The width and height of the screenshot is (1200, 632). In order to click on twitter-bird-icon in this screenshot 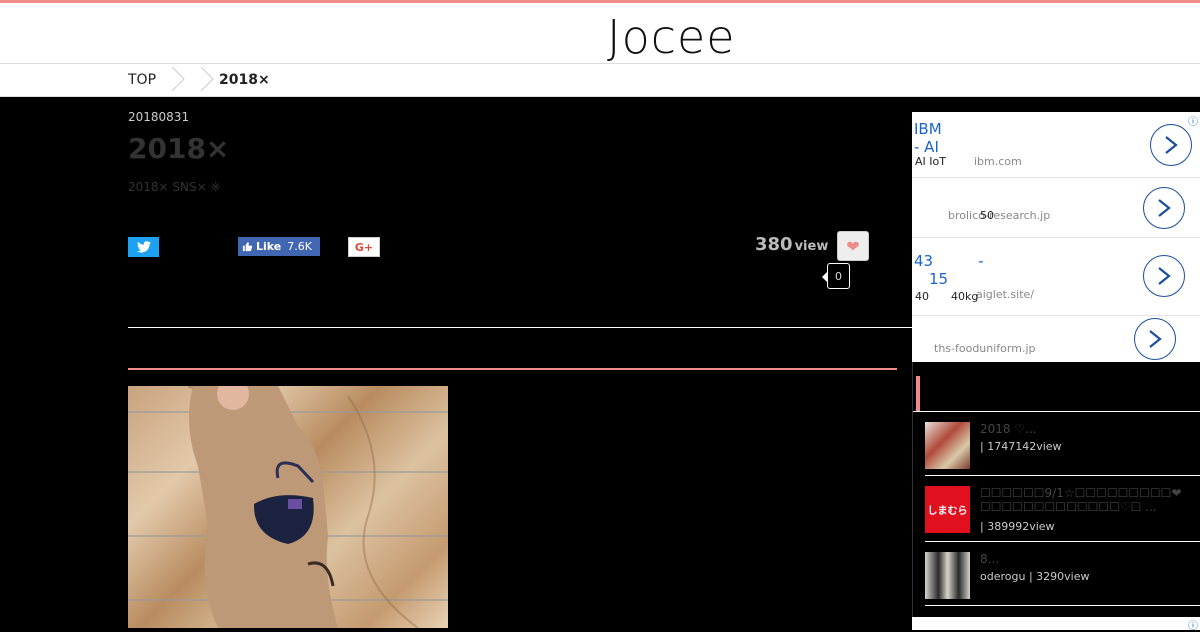, I will do `click(143, 247)`.